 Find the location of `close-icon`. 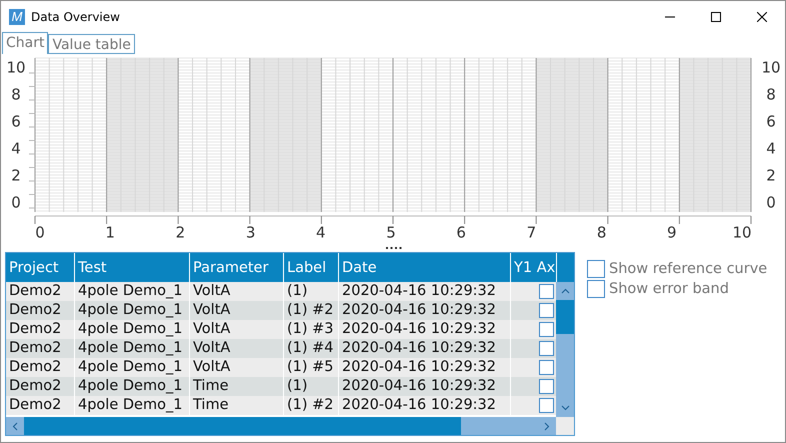

close-icon is located at coordinates (762, 17).